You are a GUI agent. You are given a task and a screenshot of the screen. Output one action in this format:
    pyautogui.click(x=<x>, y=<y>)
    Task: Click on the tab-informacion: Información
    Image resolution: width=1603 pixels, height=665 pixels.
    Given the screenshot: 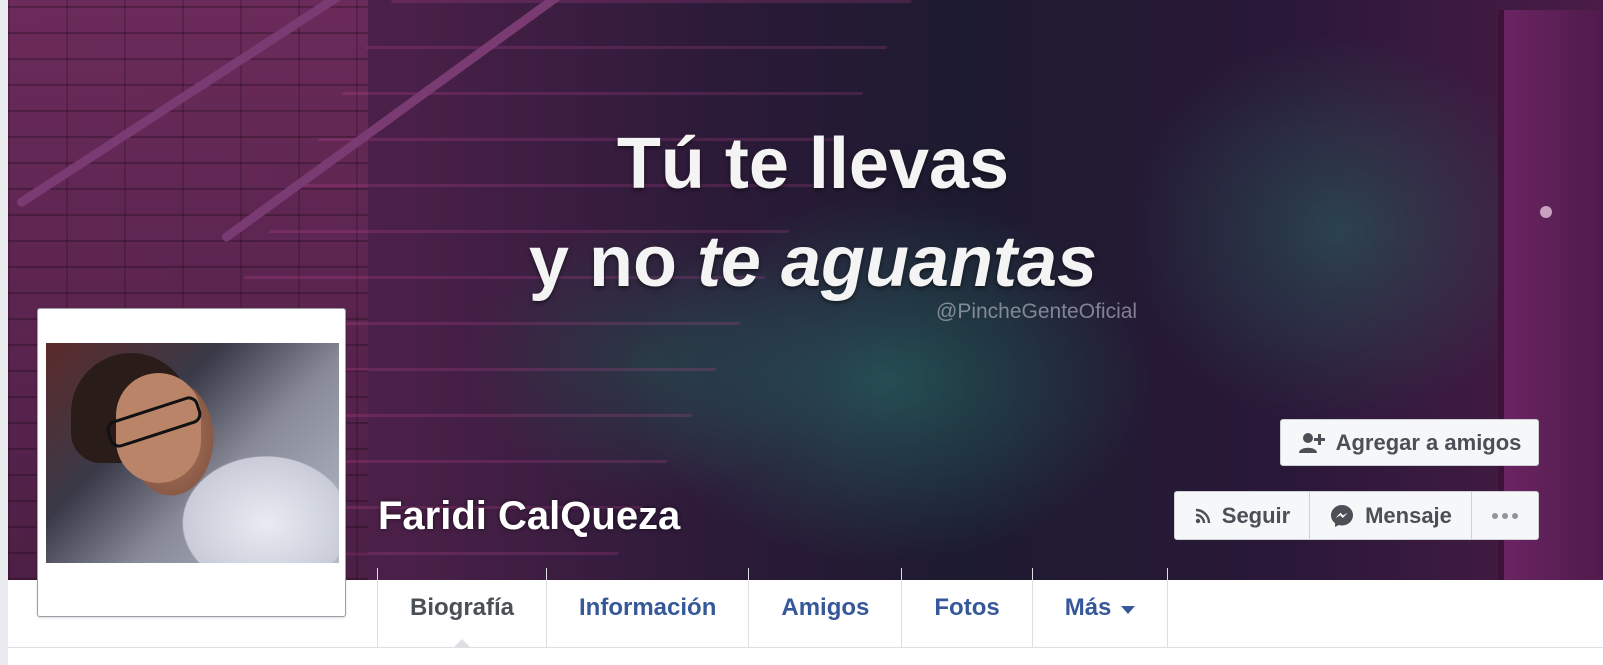 What is the action you would take?
    pyautogui.click(x=648, y=608)
    